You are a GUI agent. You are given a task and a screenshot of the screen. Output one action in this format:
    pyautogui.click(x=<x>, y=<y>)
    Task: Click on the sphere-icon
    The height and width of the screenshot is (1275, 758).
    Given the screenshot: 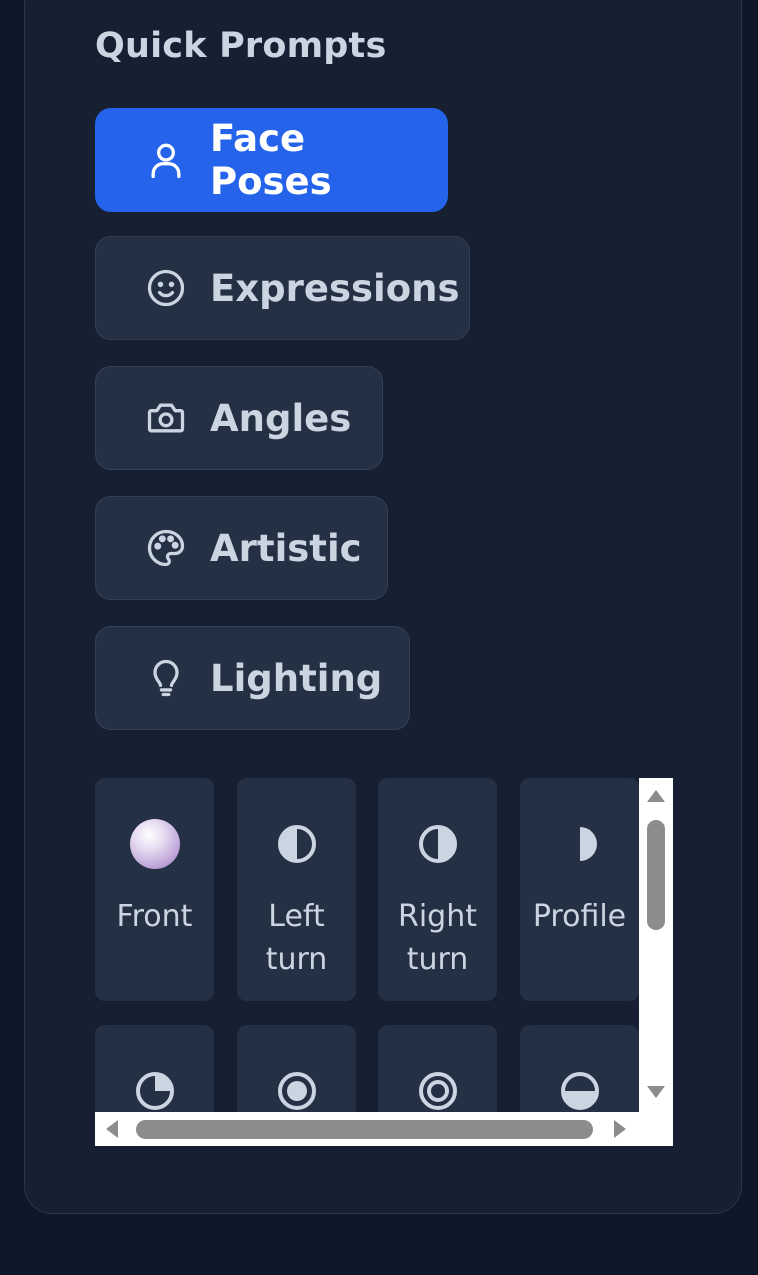 What is the action you would take?
    pyautogui.click(x=154, y=844)
    